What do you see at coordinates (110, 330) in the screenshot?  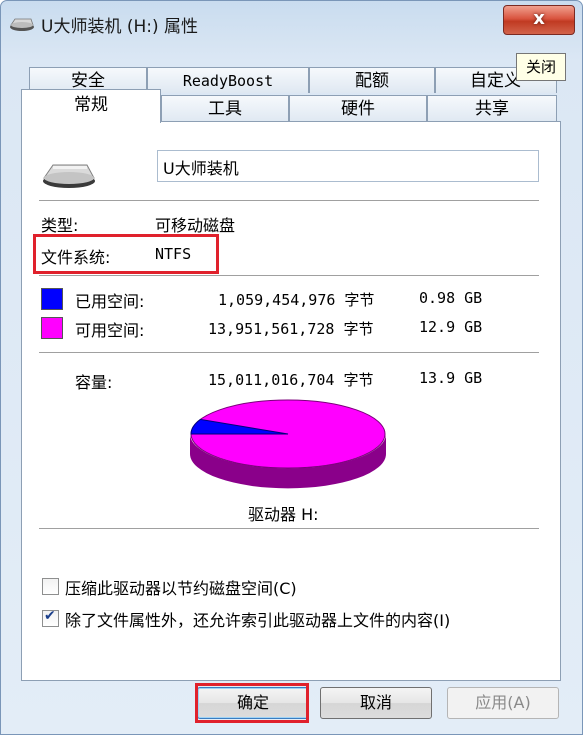 I see `free-space-label: 可用空间:` at bounding box center [110, 330].